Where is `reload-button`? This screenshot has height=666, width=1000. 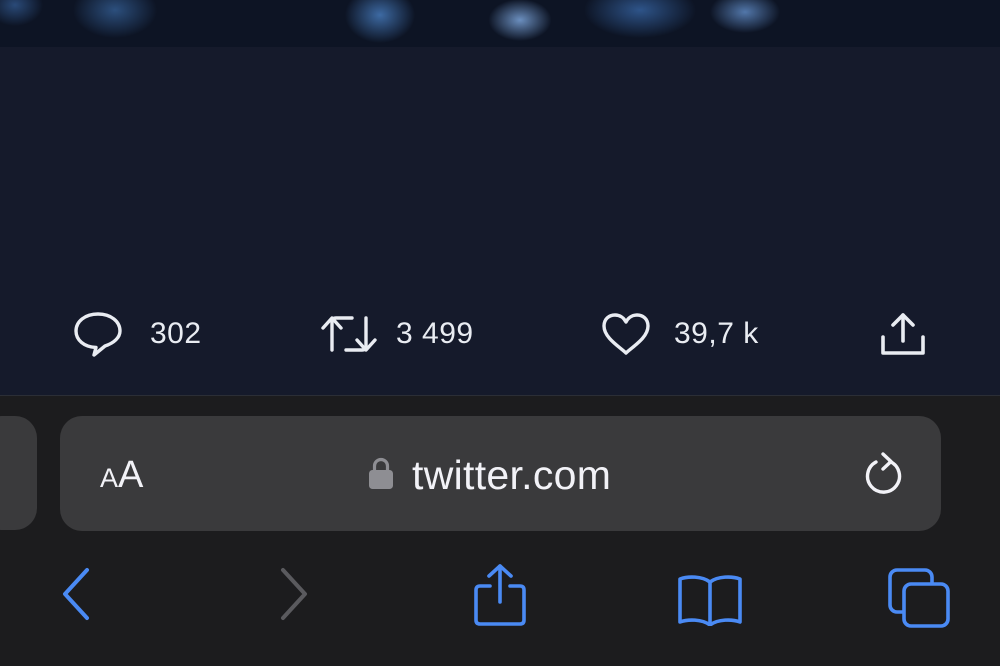
reload-button is located at coordinates (885, 477).